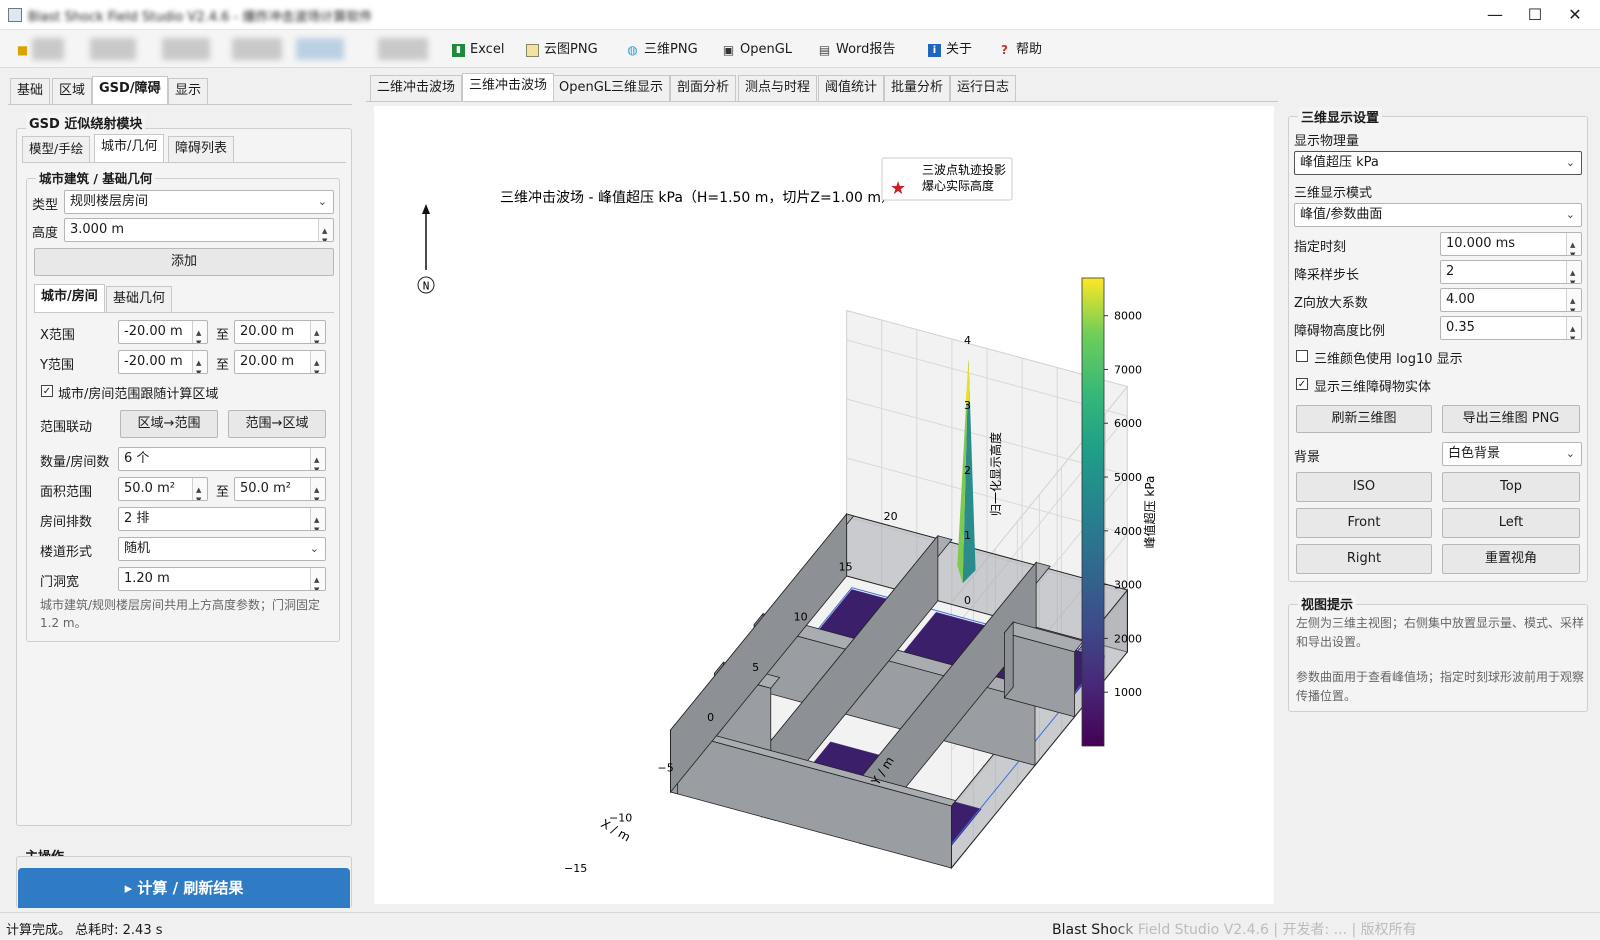 This screenshot has height=940, width=1600. I want to click on corridor-select: 随机 ⌄, so click(222, 549).